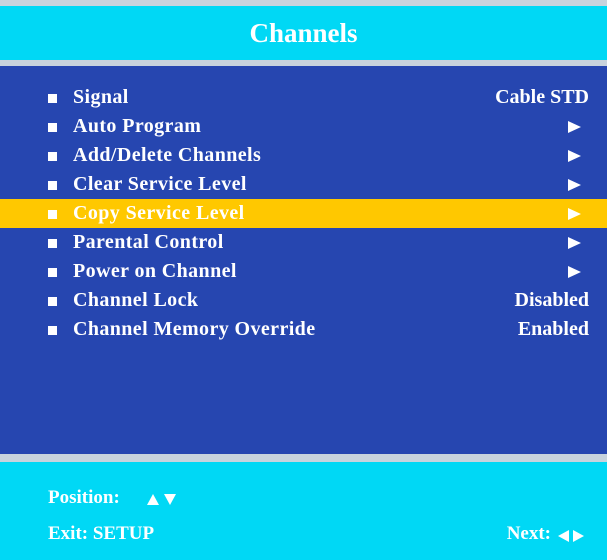 The image size is (607, 560). What do you see at coordinates (553, 329) in the screenshot?
I see `menu-item-value: Enabled` at bounding box center [553, 329].